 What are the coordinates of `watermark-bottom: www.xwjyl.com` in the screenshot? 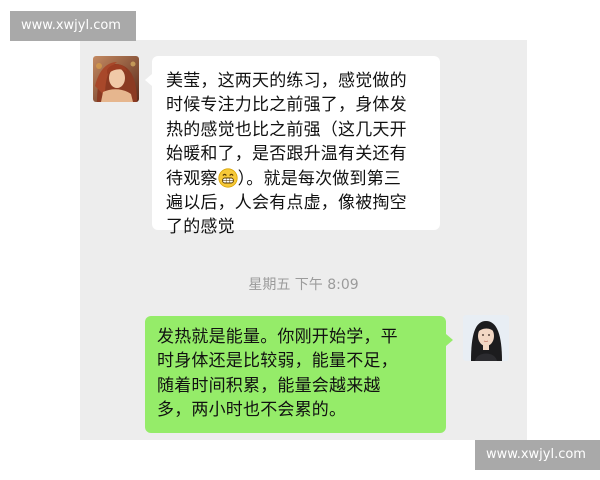 It's located at (537, 455).